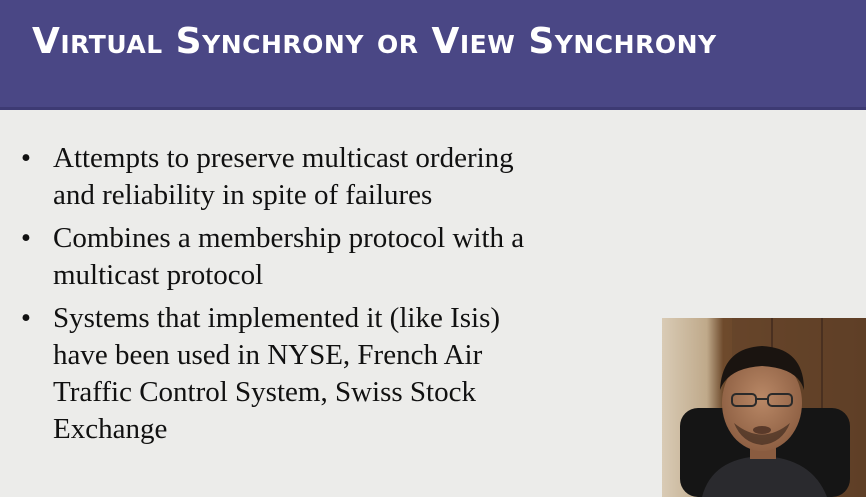 The image size is (866, 497). What do you see at coordinates (374, 41) in the screenshot?
I see `slide-title: Virtual Synchrony or View Synchrony` at bounding box center [374, 41].